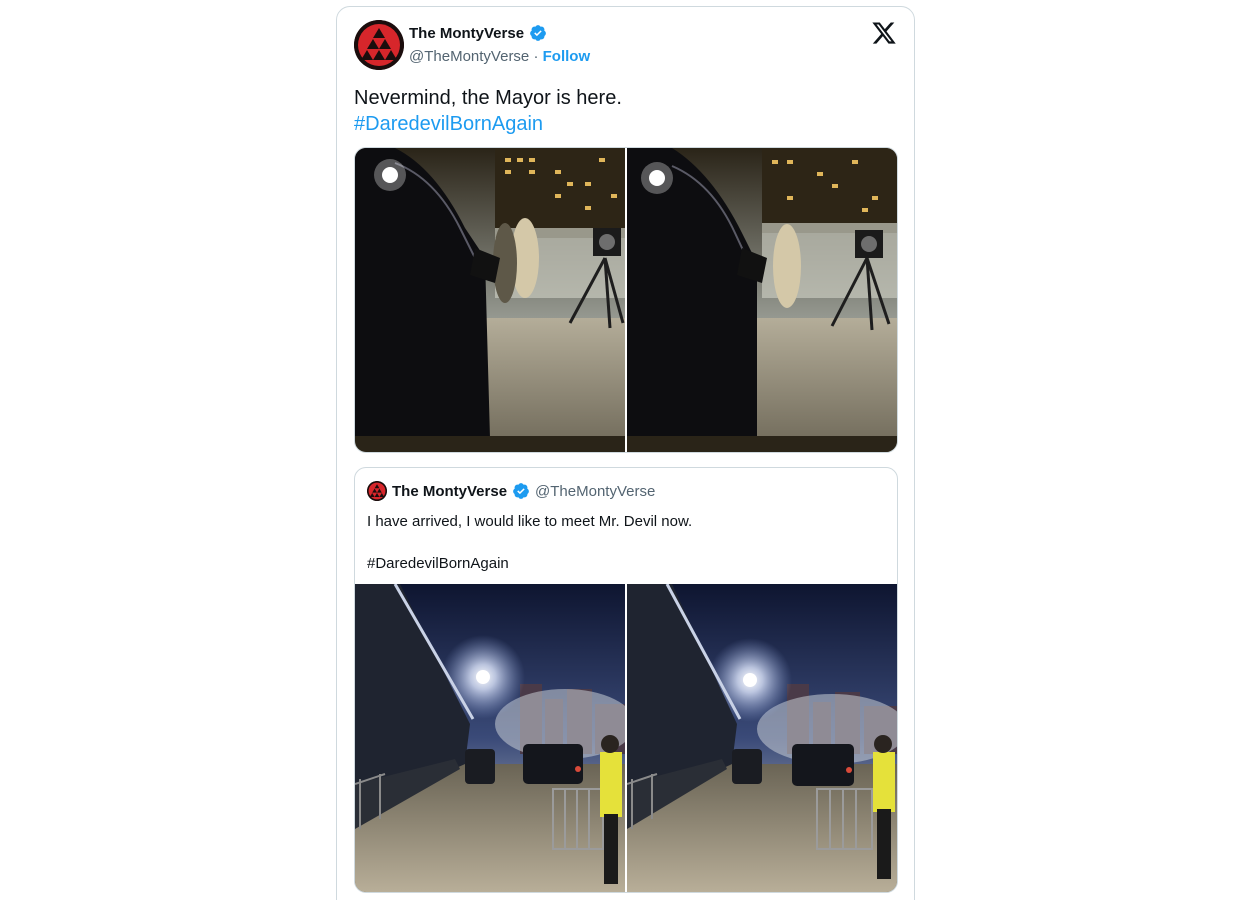 Image resolution: width=1250 pixels, height=900 pixels. Describe the element at coordinates (449, 491) in the screenshot. I see `quoted-author-name: The MontyVerse` at that location.